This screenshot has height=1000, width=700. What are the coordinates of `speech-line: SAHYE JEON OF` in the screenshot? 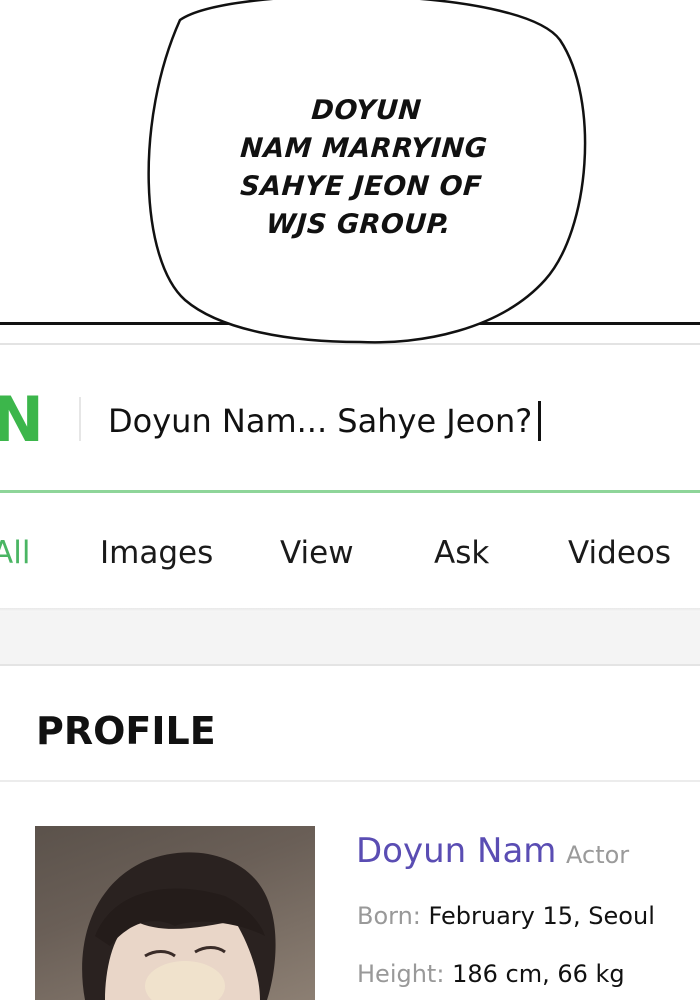 It's located at (361, 186).